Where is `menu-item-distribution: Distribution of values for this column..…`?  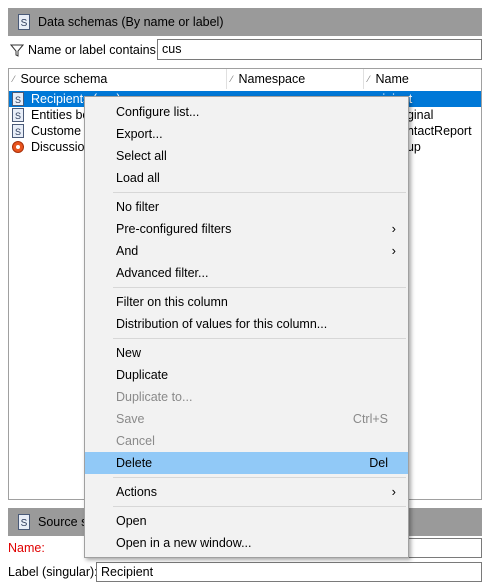
menu-item-distribution: Distribution of values for this column..… is located at coordinates (246, 324).